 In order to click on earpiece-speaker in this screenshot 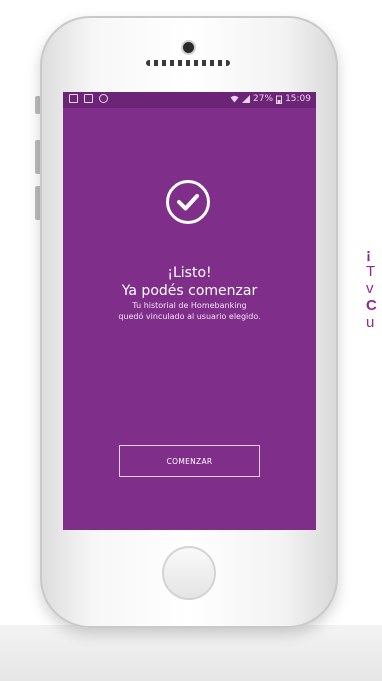, I will do `click(188, 63)`.